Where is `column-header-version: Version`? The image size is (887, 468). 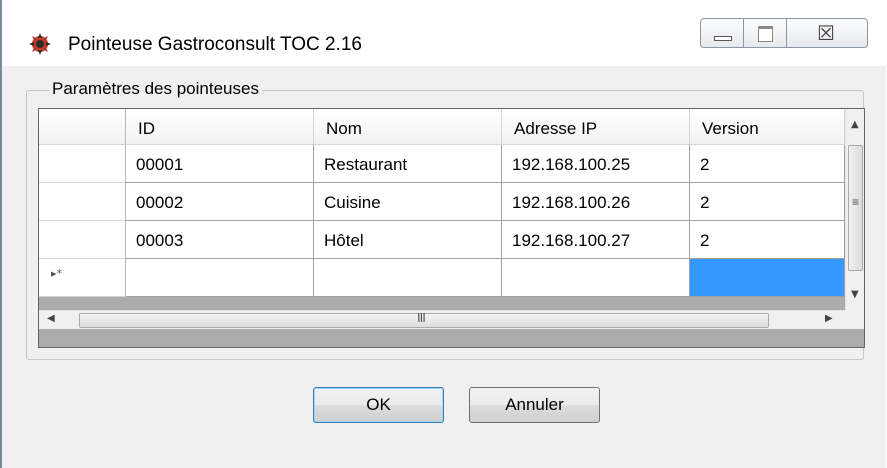
column-header-version: Version is located at coordinates (767, 127).